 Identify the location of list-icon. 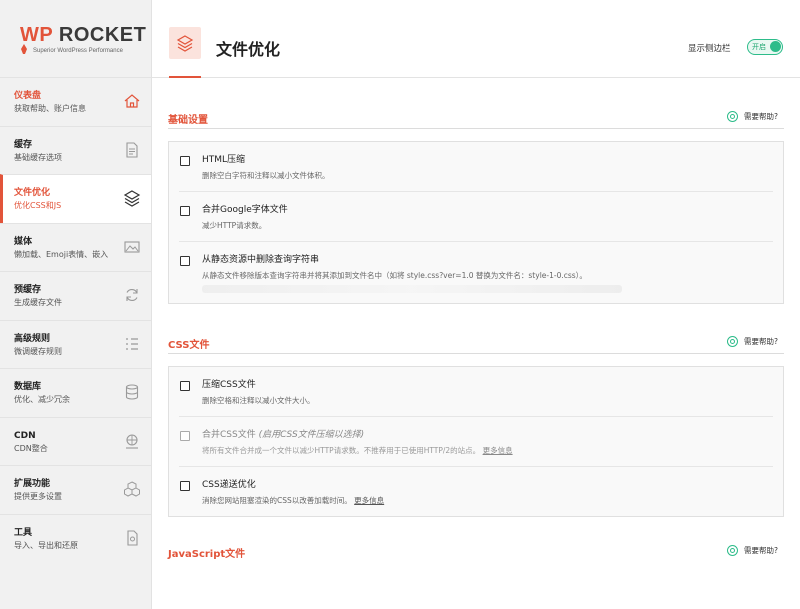
(132, 343).